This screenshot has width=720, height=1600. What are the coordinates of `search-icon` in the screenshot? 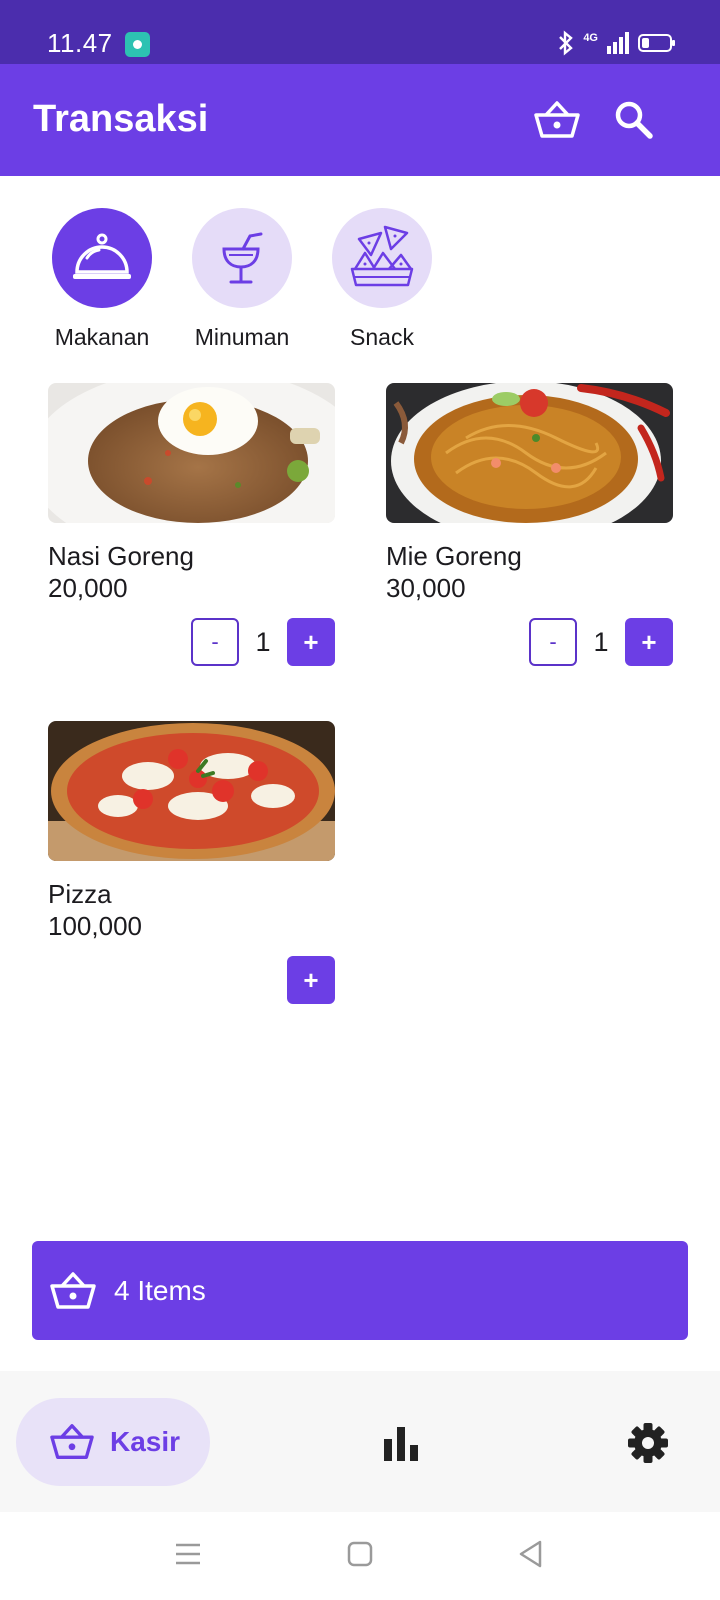 It's located at (634, 120).